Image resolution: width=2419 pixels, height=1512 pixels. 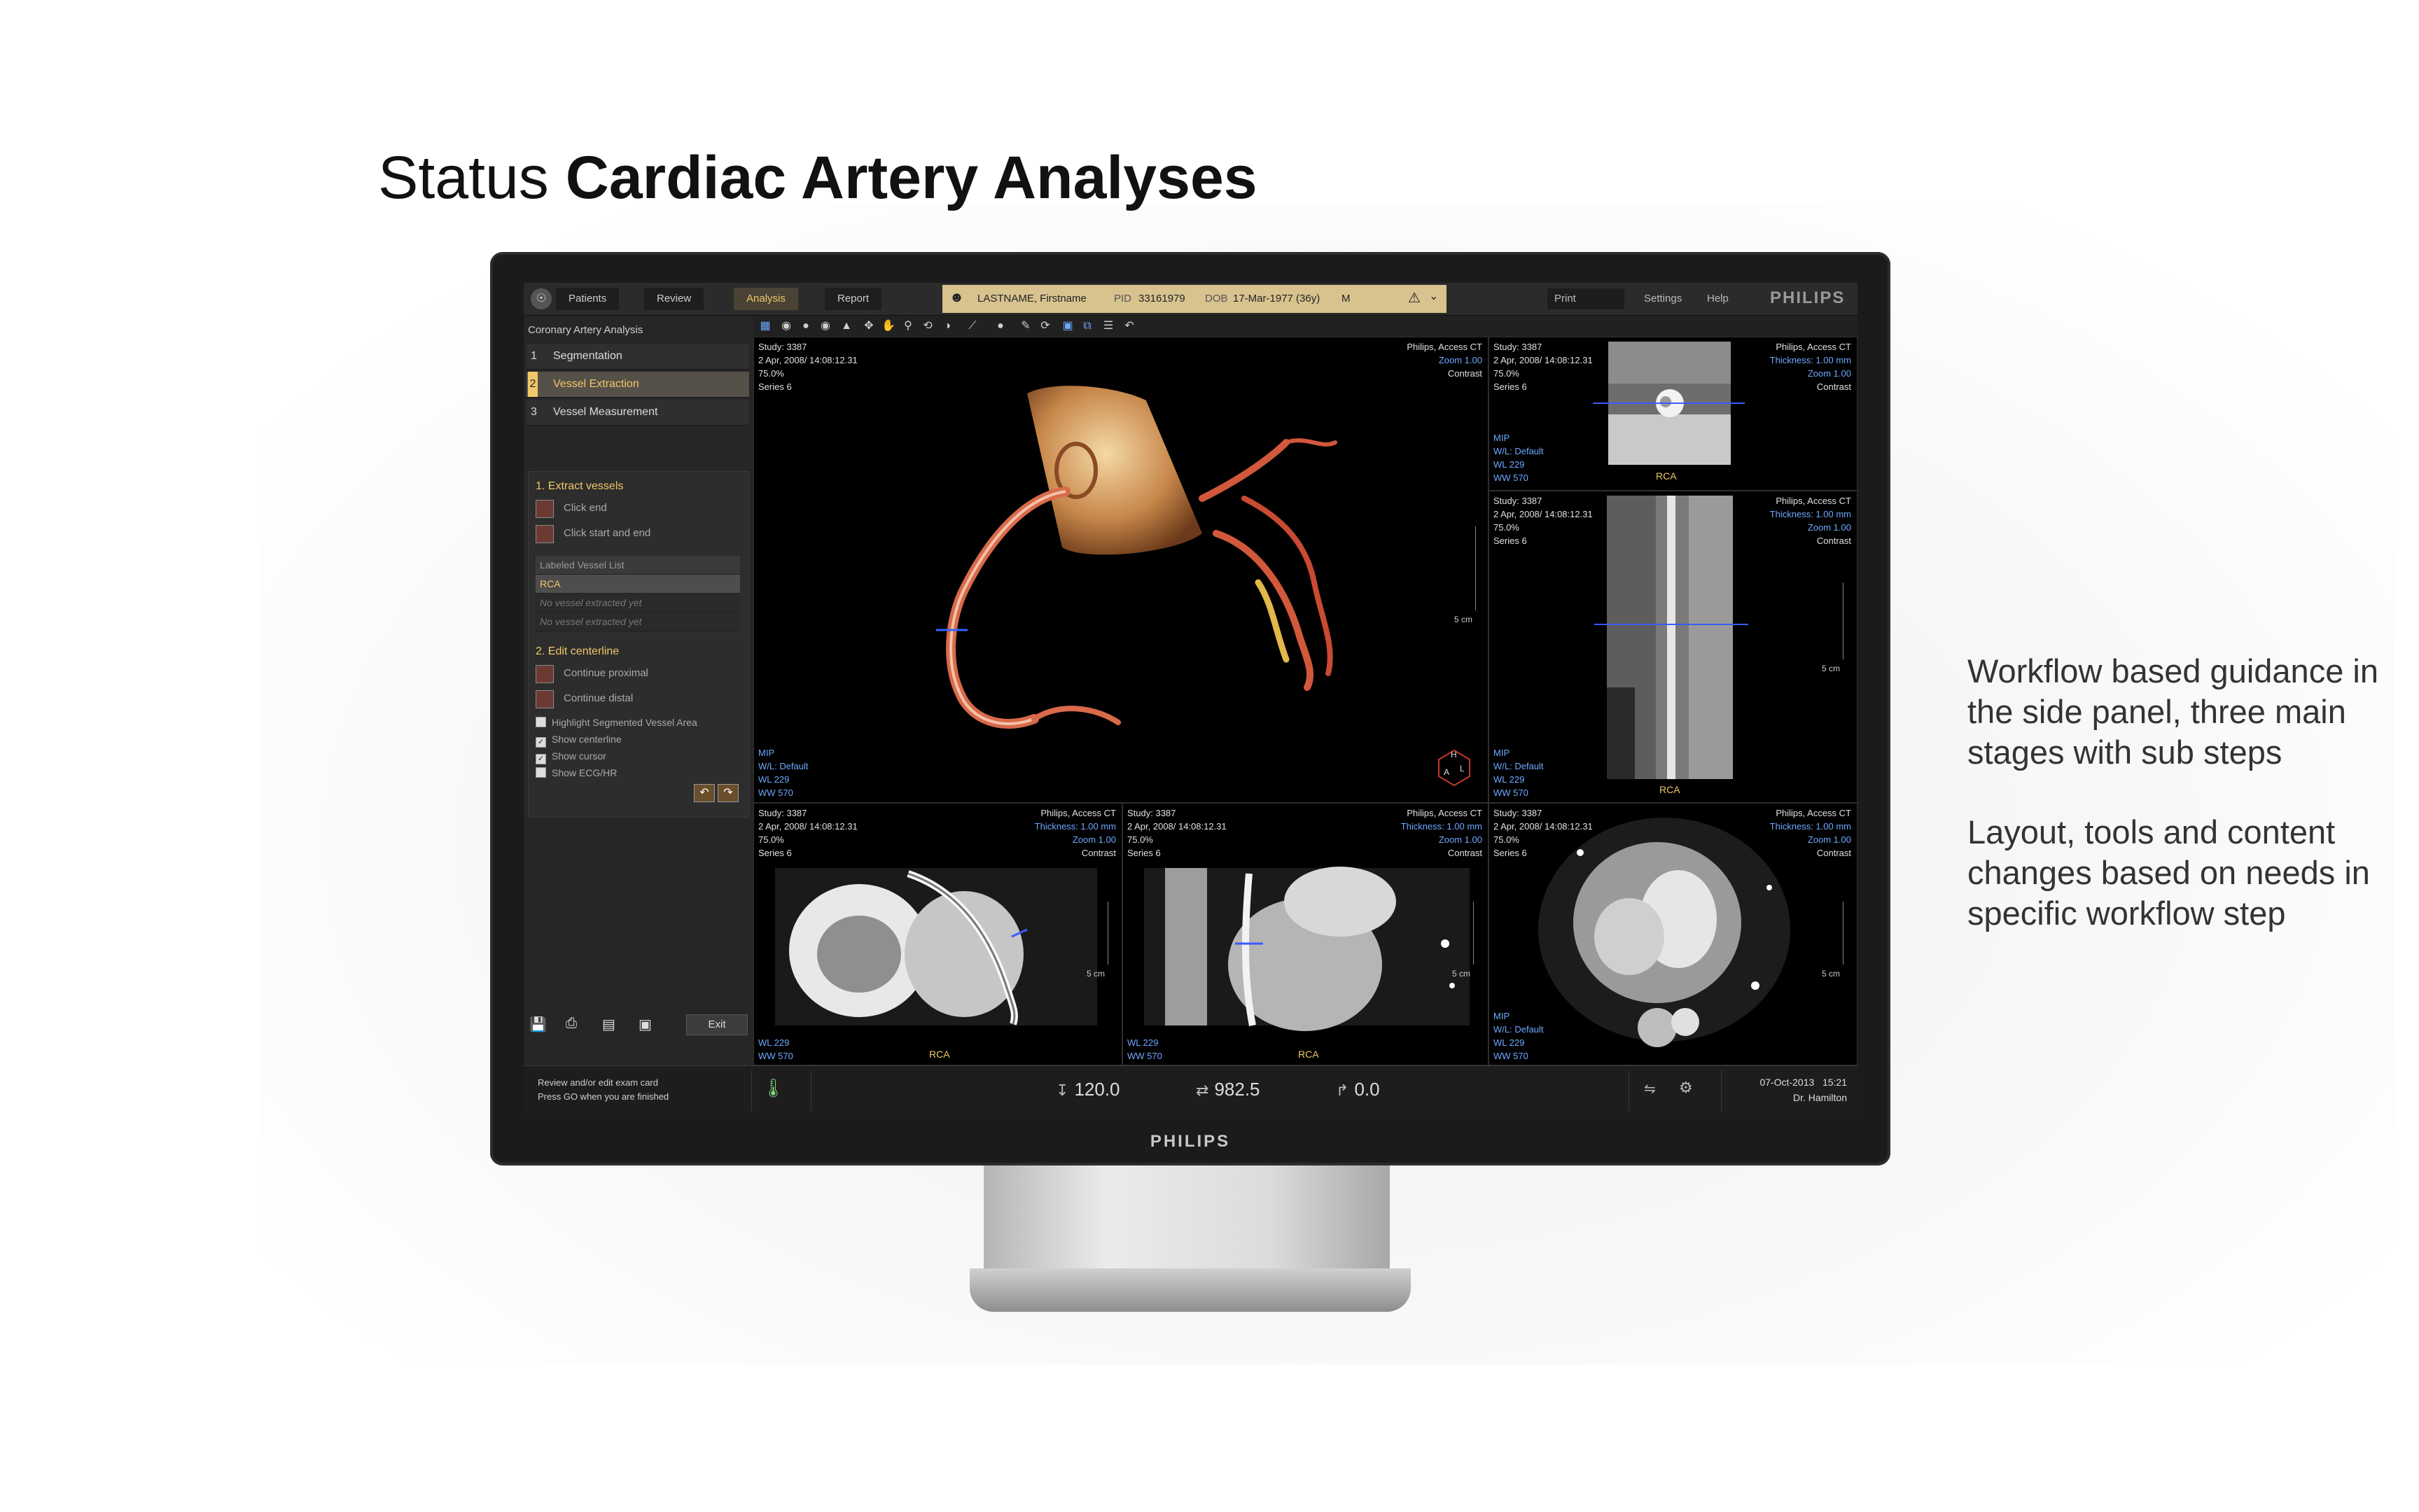 I want to click on table-position-readout: ↧ 120.0, so click(x=1088, y=1089).